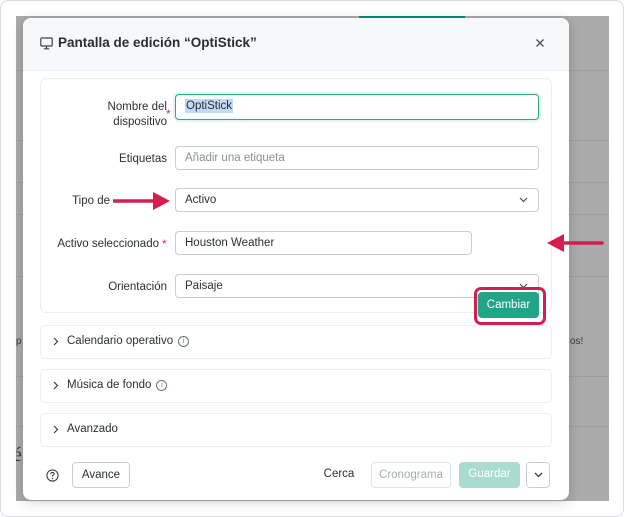  I want to click on section-label: Música de fondo i, so click(117, 385).